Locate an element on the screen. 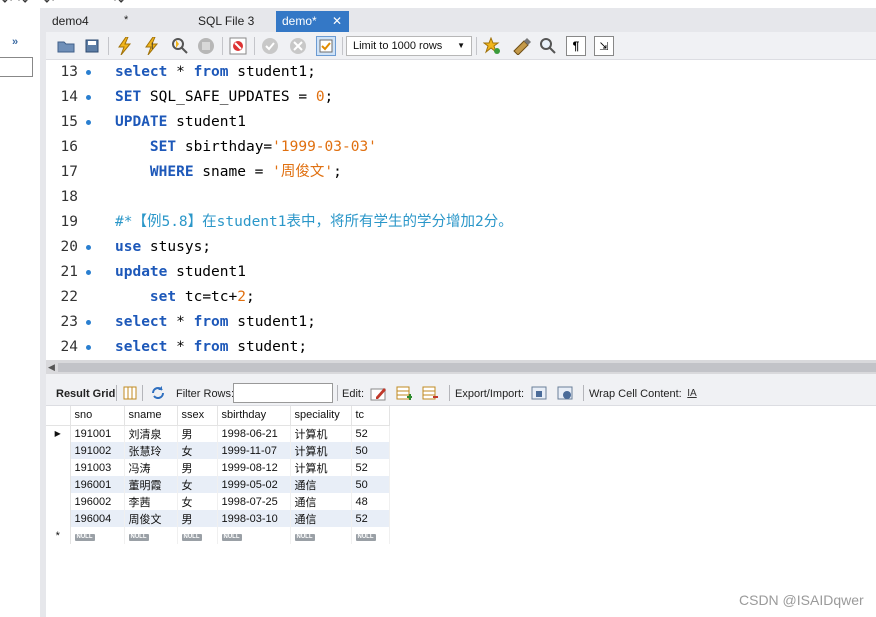 Image resolution: width=876 pixels, height=617 pixels. redo-icon: ↷ is located at coordinates (23, 4).